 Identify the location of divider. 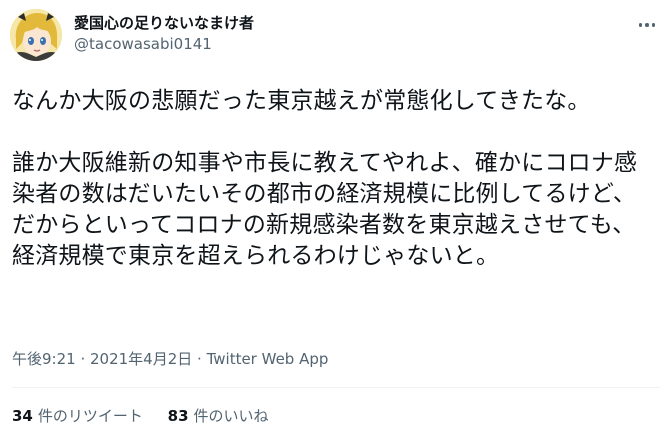
(336, 387).